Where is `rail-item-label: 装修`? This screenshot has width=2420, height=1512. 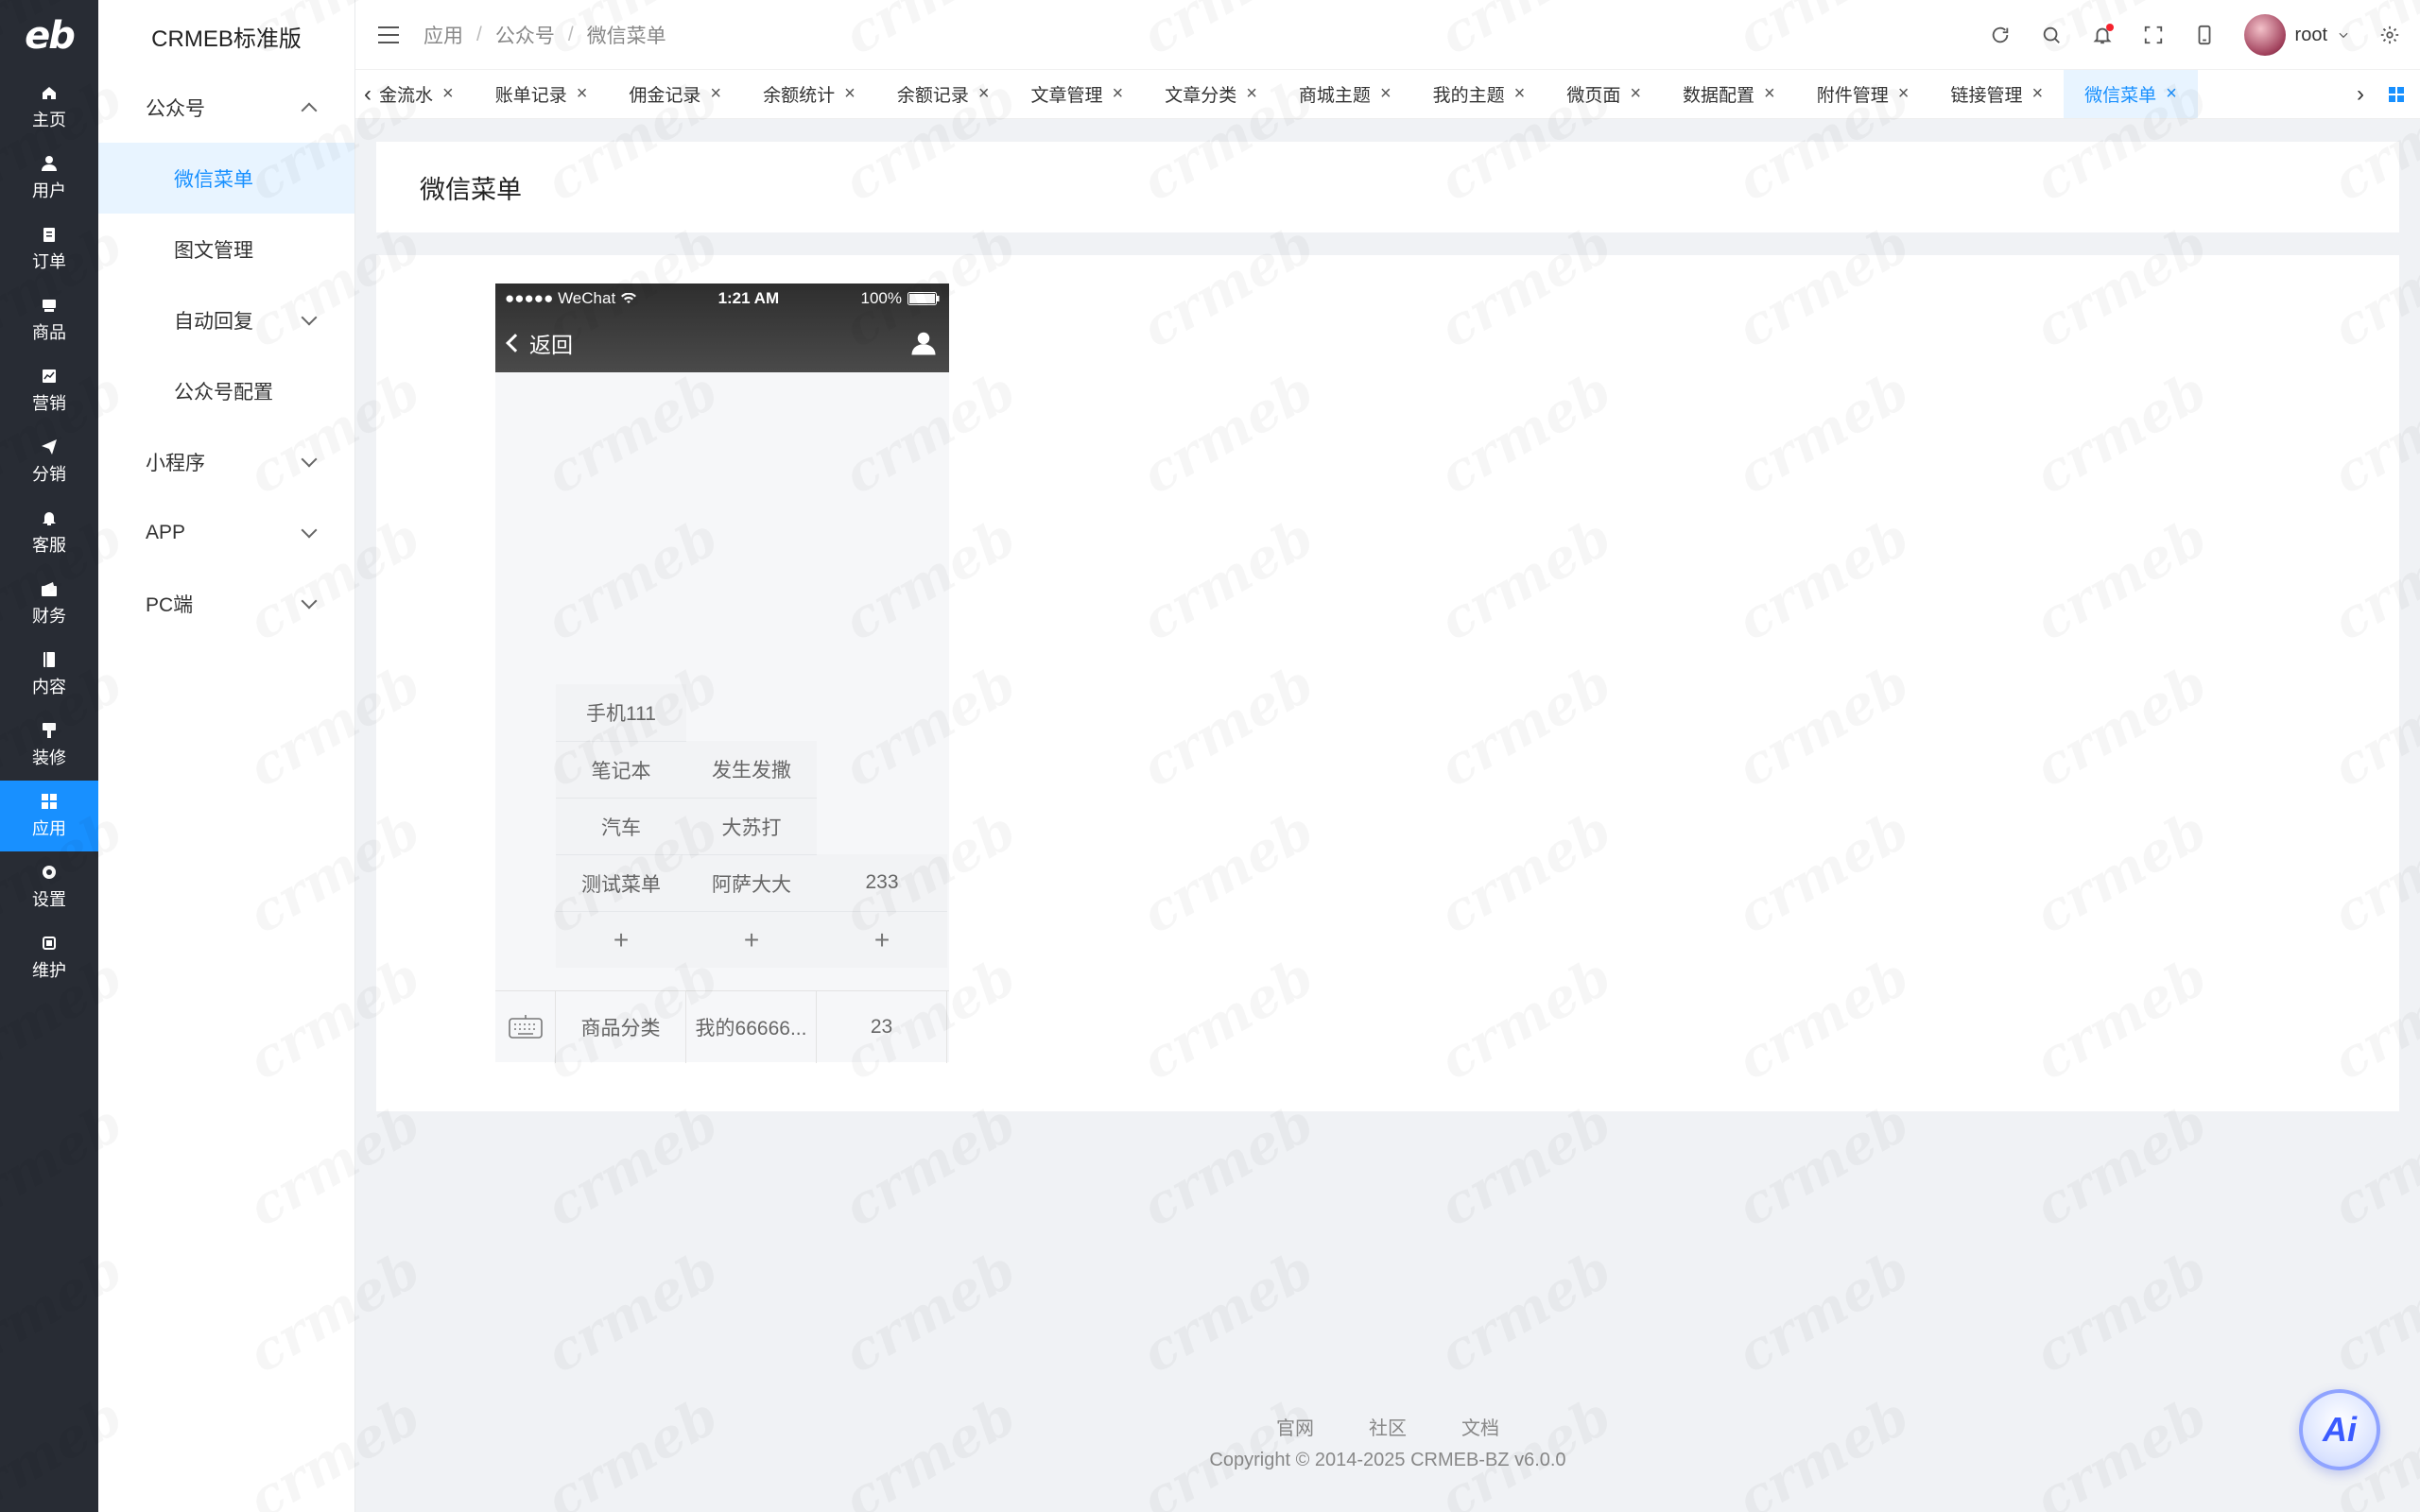
rail-item-label: 装修 is located at coordinates (49, 757).